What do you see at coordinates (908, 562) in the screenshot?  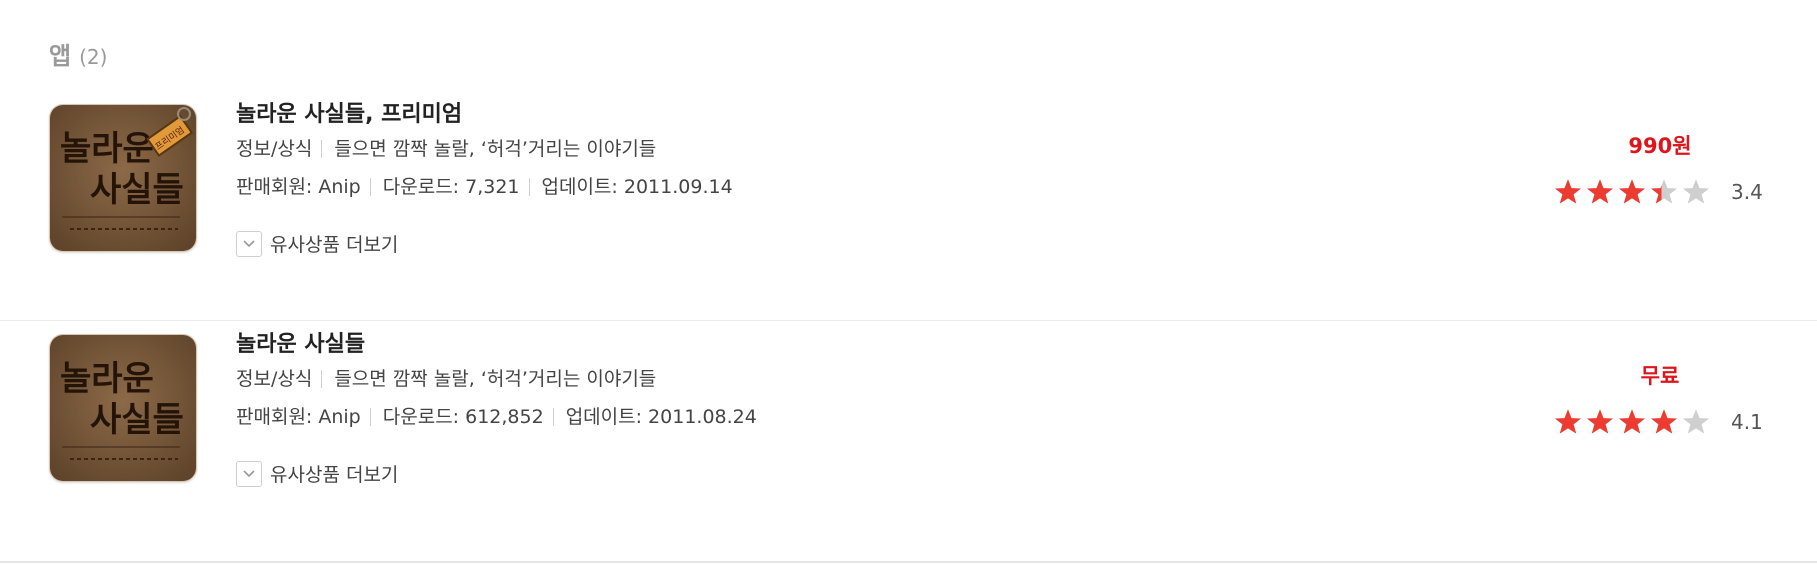 I see `bottom-divider` at bounding box center [908, 562].